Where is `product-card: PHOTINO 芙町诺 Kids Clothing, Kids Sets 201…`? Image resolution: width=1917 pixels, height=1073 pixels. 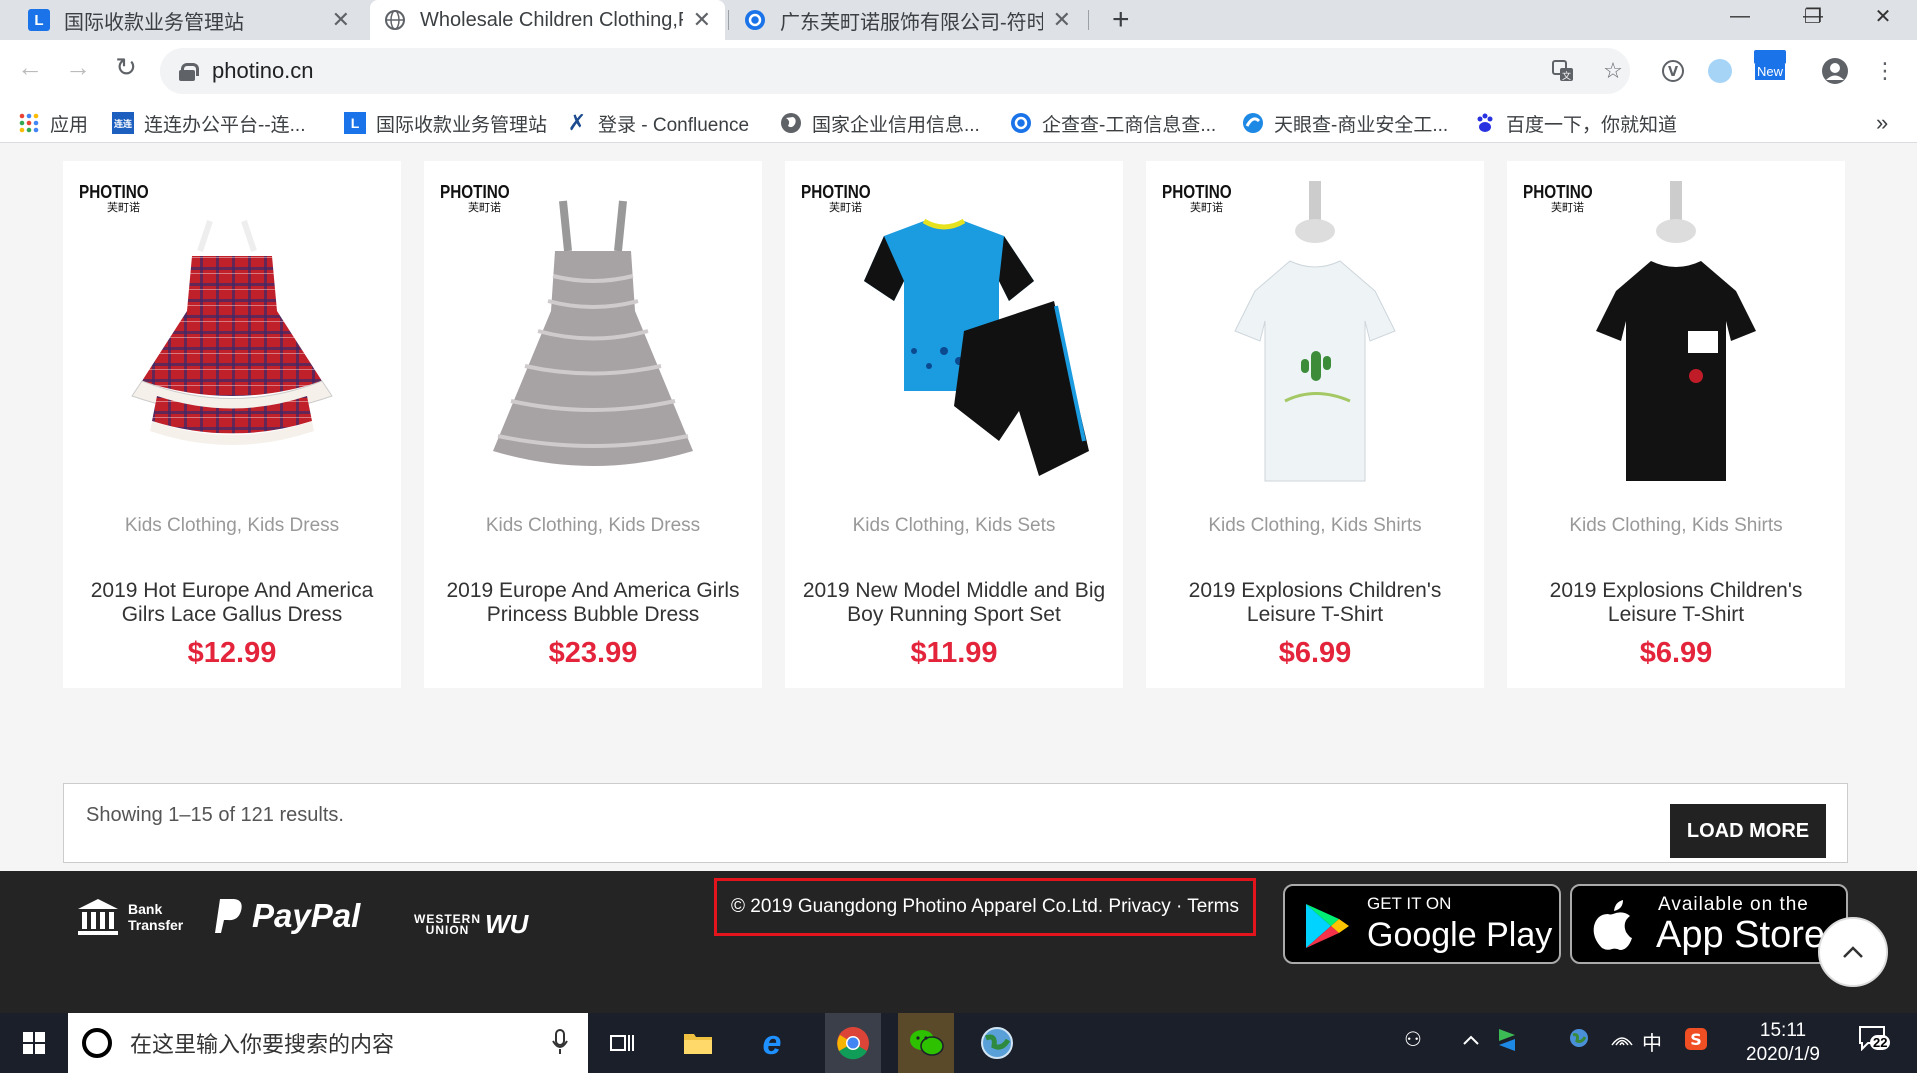 product-card: PHOTINO 芙町诺 Kids Clothing, Kids Sets 201… is located at coordinates (954, 424).